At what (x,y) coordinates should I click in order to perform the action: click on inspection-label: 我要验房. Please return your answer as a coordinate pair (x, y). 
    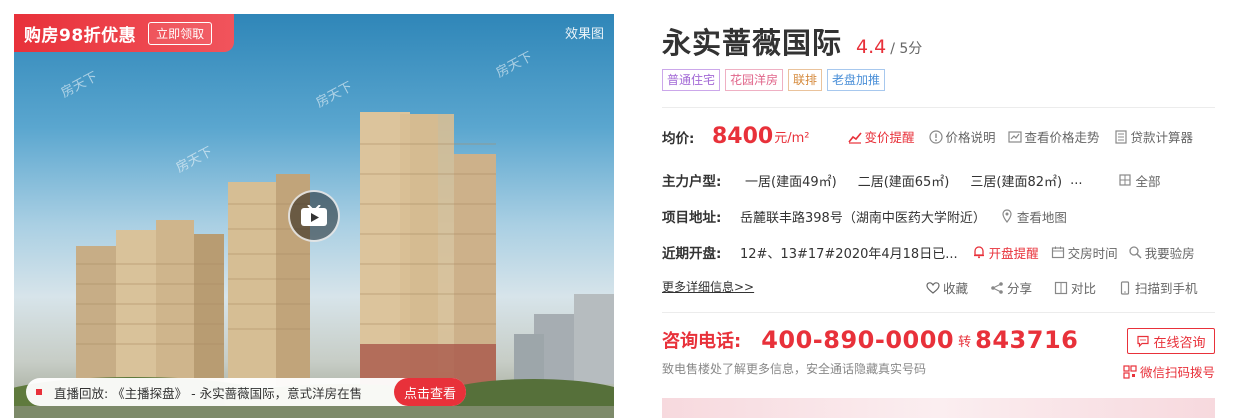
    Looking at the image, I should click on (1169, 253).